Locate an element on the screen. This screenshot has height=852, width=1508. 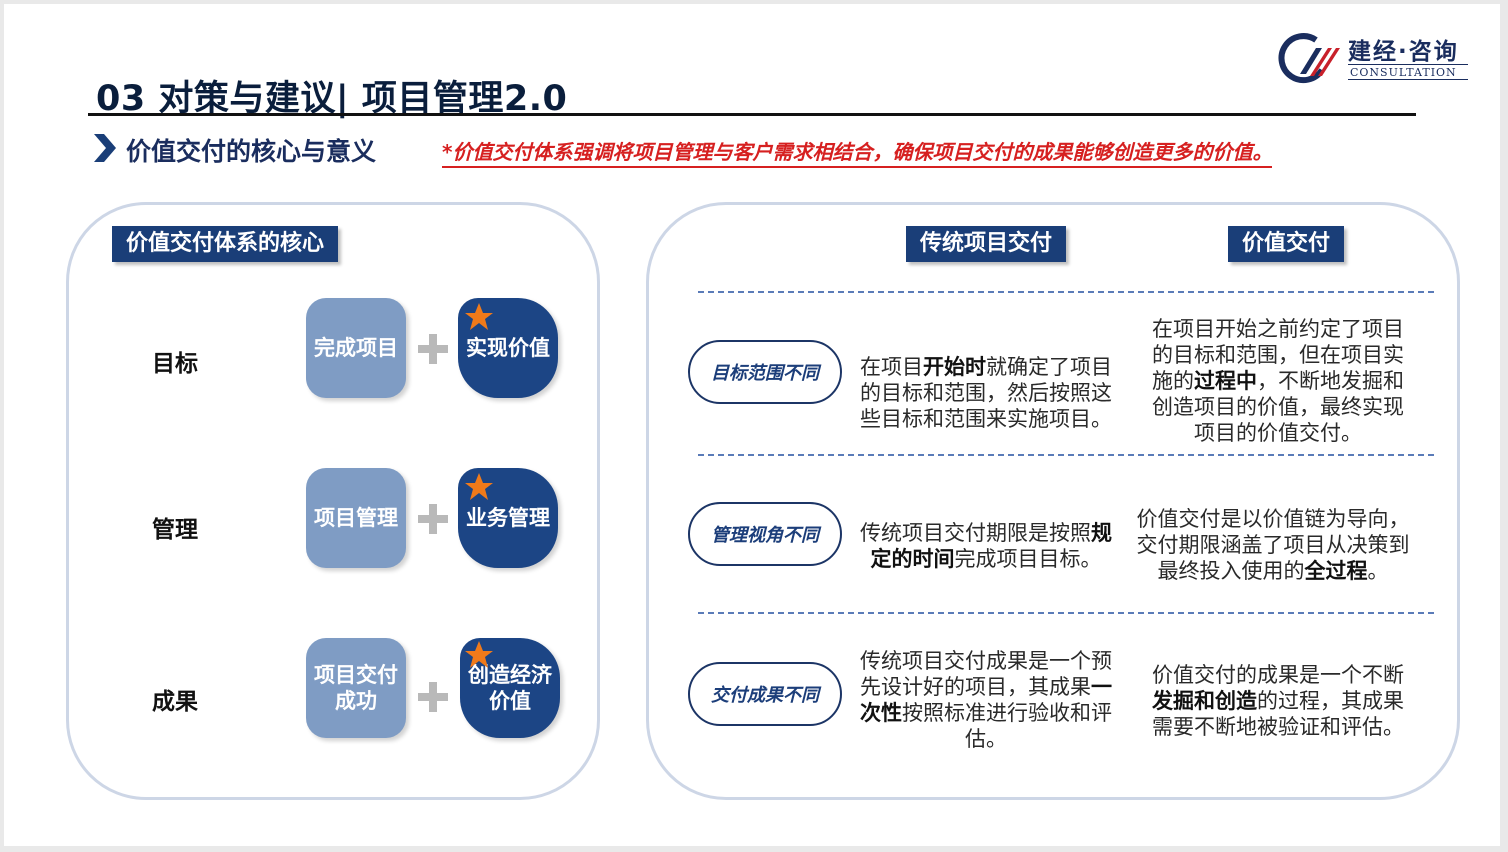
row-label-result: 成果 is located at coordinates (175, 702).